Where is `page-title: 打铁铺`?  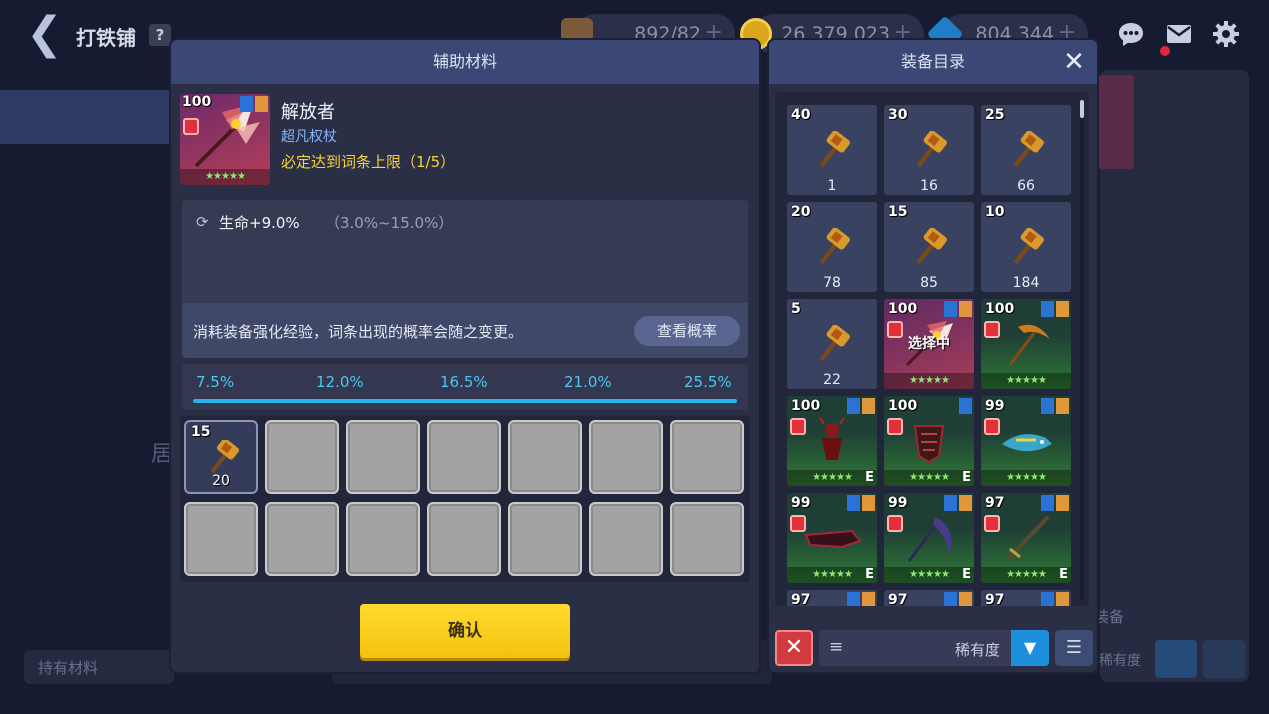
page-title: 打铁铺 is located at coordinates (106, 38).